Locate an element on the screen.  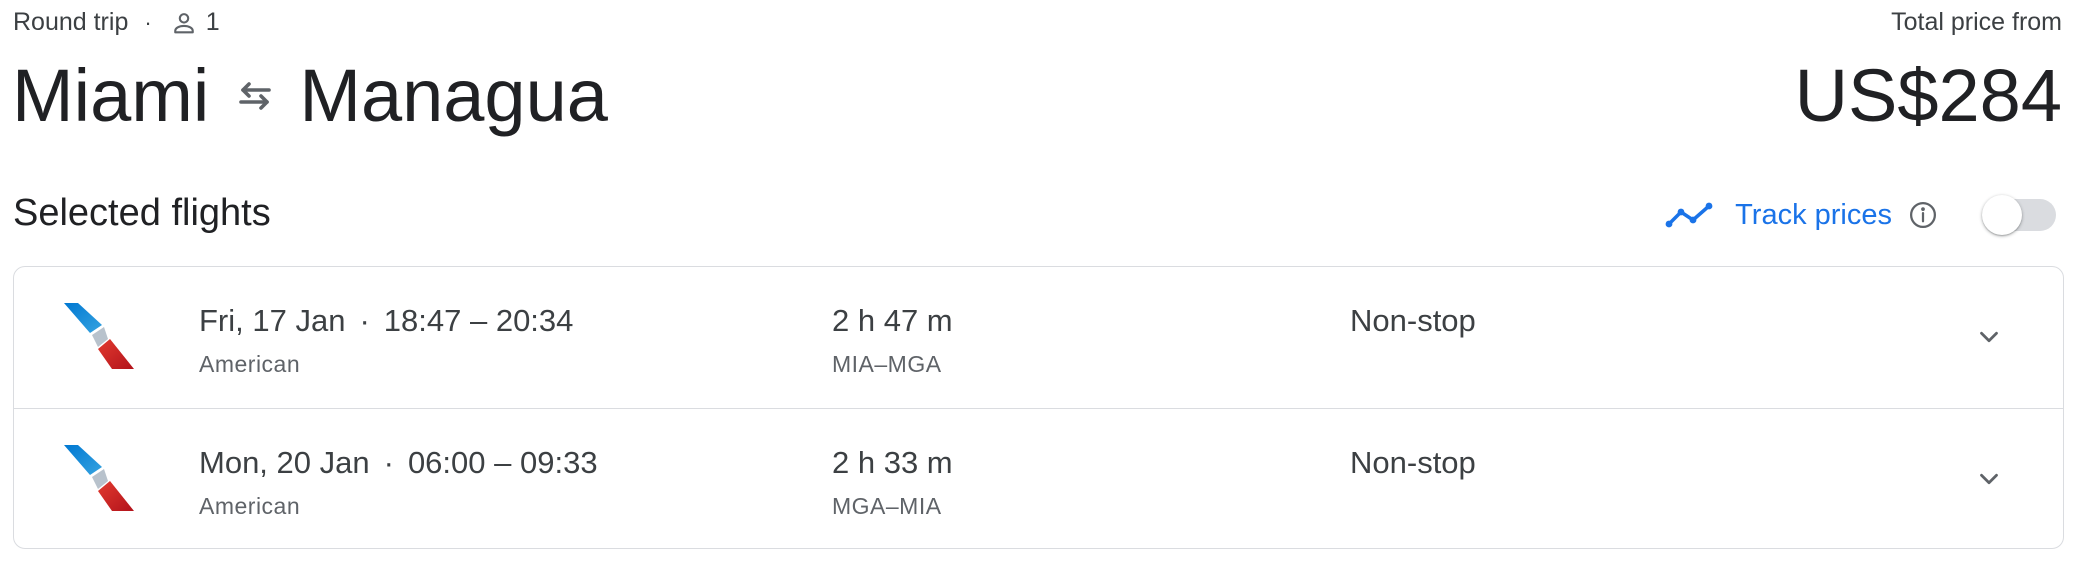
track-prices-toggle is located at coordinates (2019, 215).